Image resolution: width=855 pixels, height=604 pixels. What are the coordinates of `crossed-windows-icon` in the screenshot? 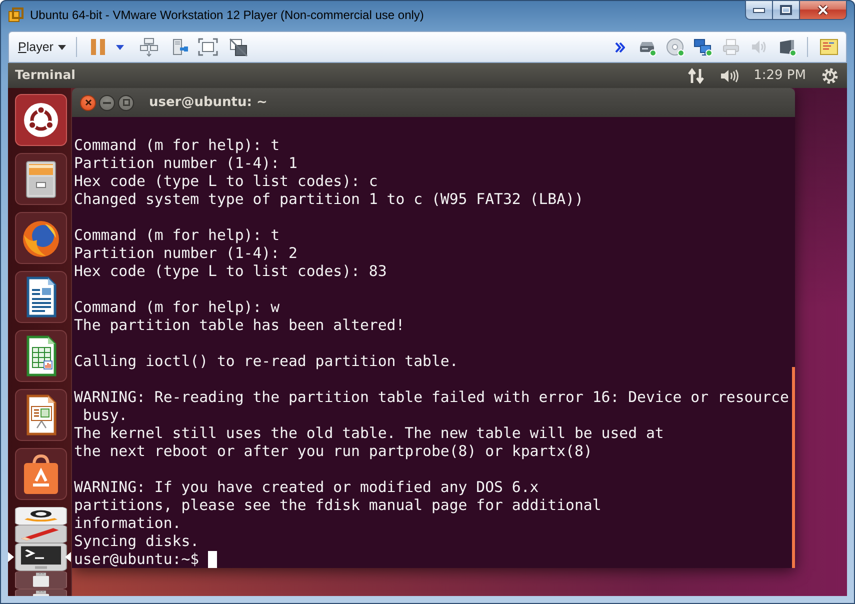 It's located at (238, 47).